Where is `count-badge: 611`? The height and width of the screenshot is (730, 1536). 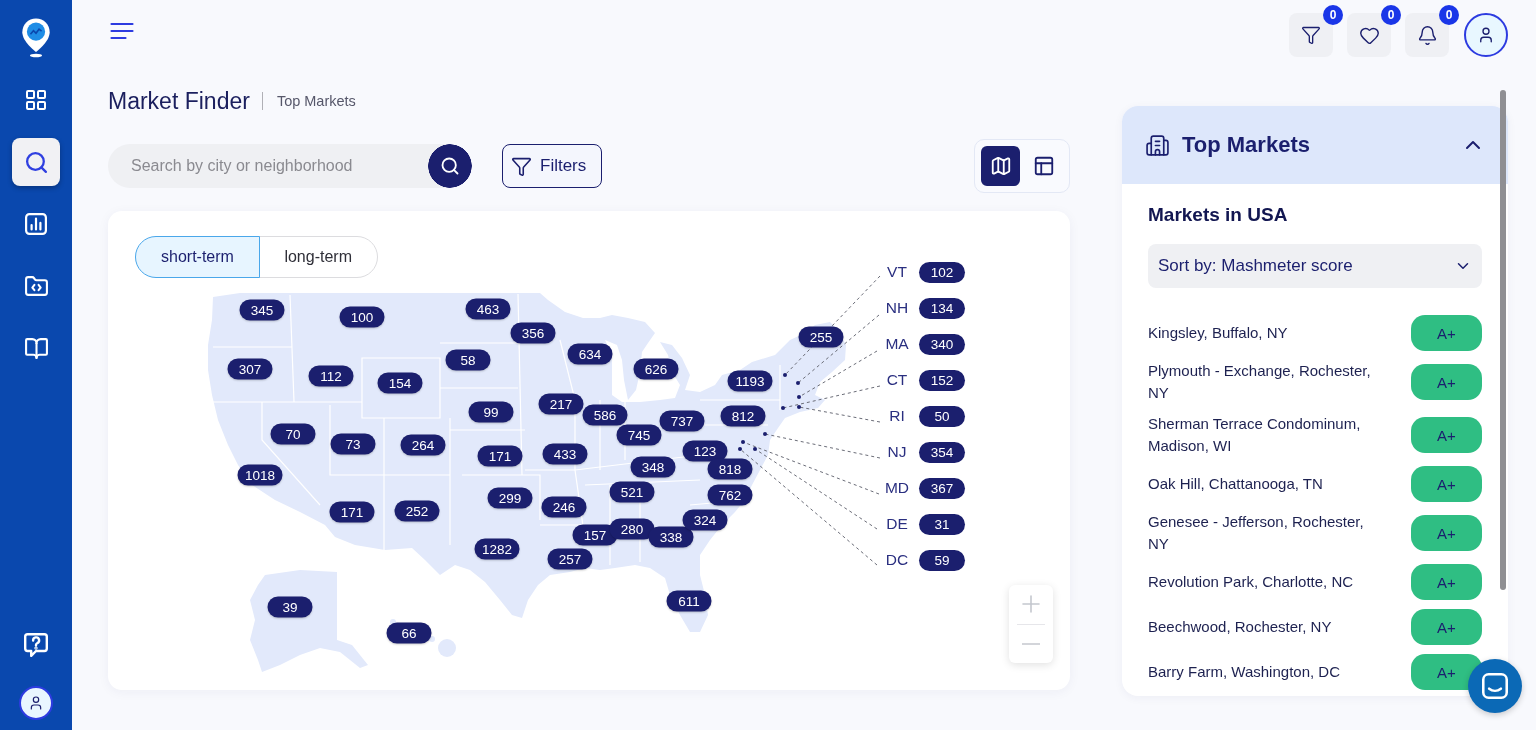
count-badge: 611 is located at coordinates (689, 601).